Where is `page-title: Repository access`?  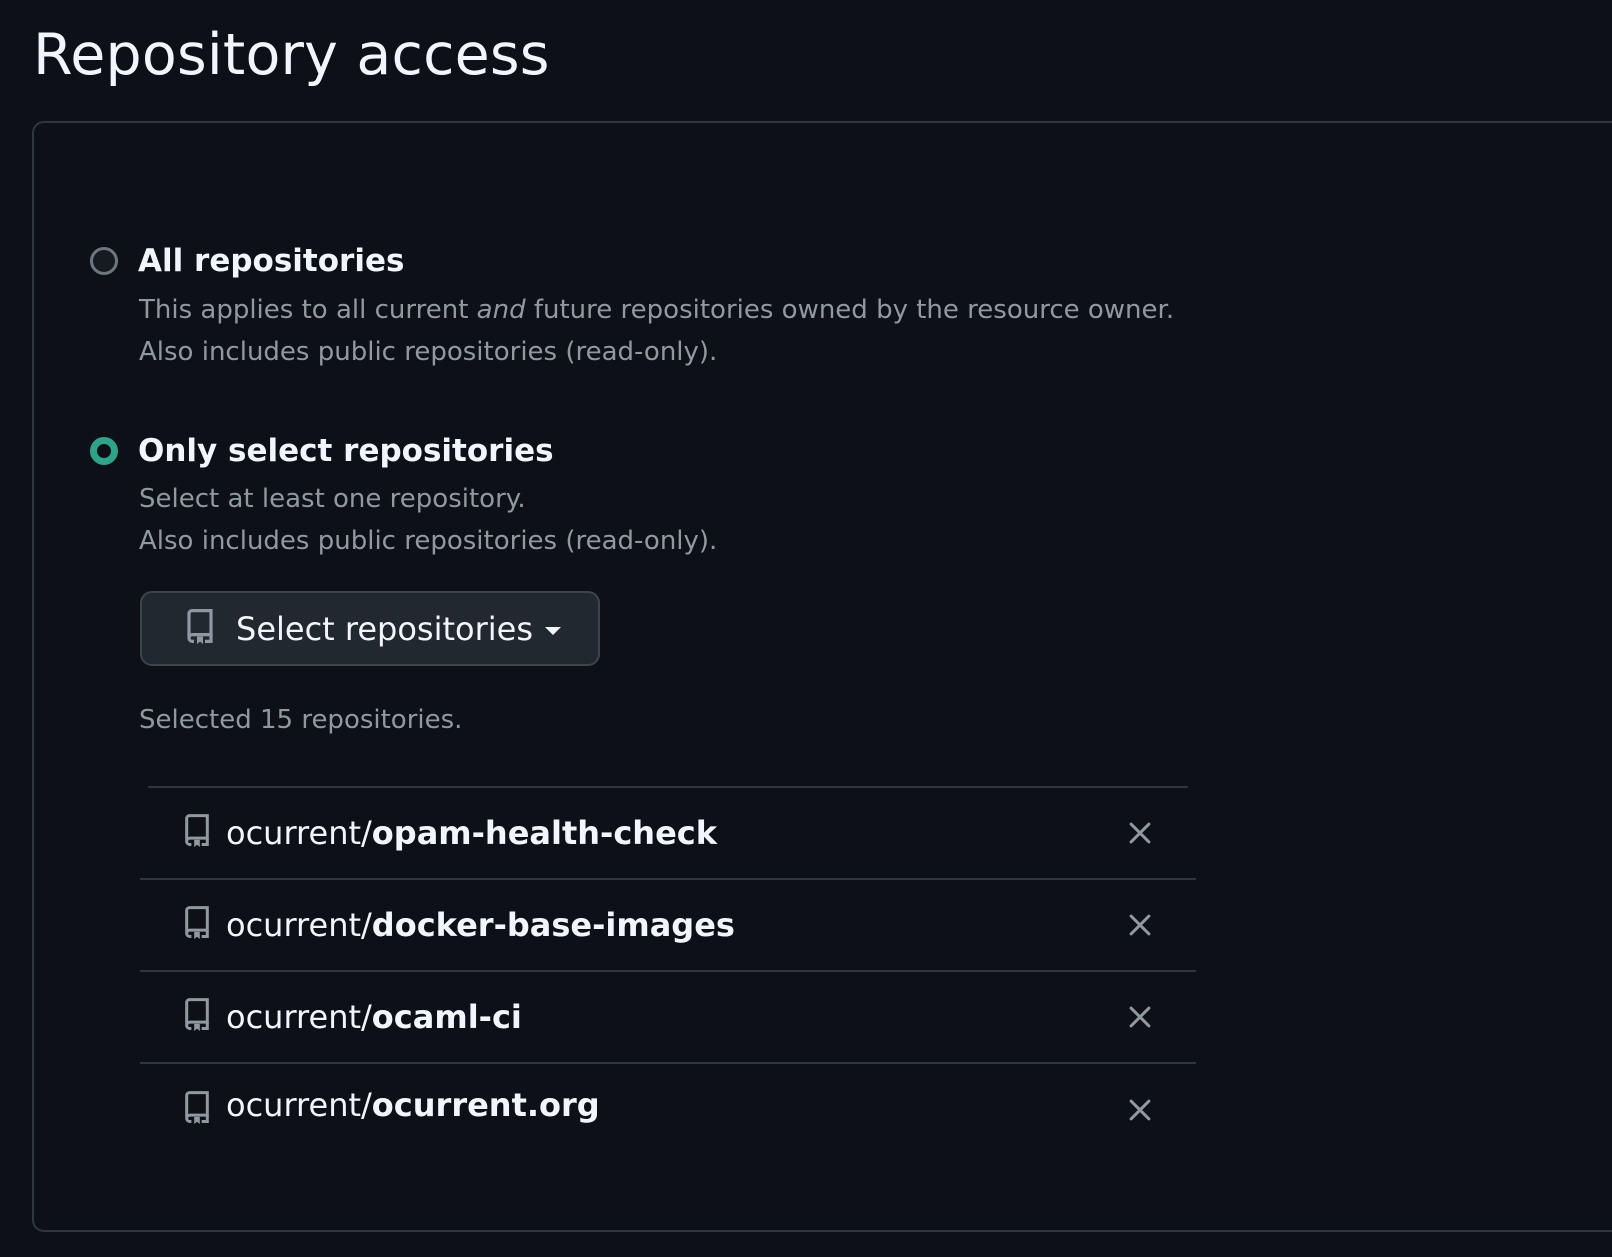 page-title: Repository access is located at coordinates (291, 55).